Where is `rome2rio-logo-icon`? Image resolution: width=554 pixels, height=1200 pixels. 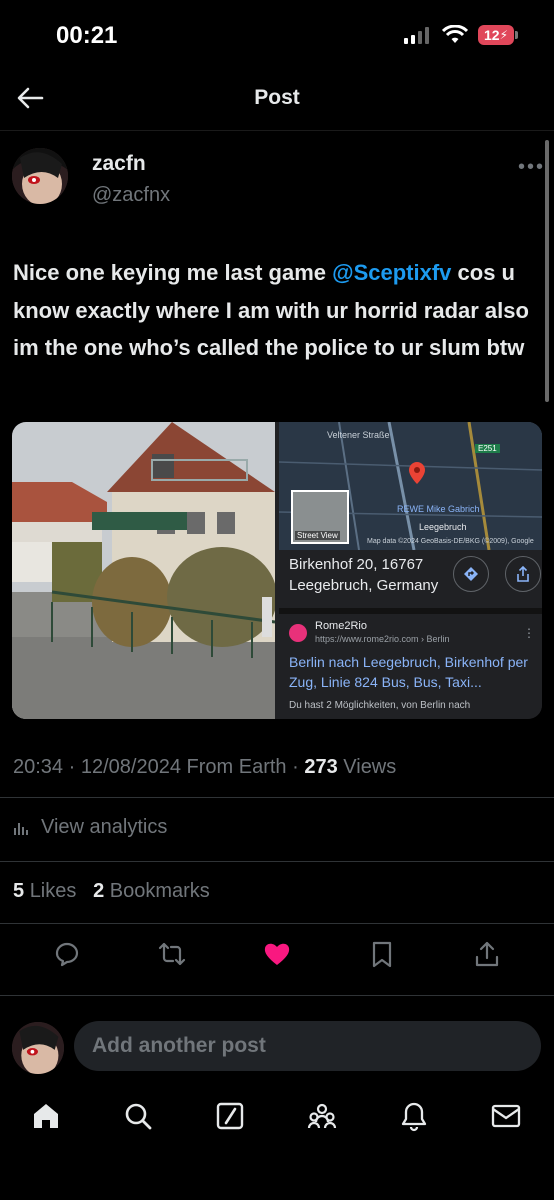
rome2rio-logo-icon is located at coordinates (298, 633).